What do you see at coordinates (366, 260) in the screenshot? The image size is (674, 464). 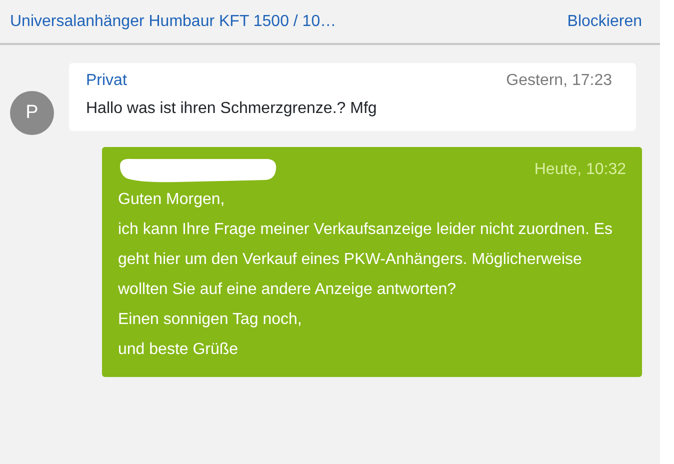 I see `message-text: ich kann Ihre Frage meiner Verkaufsanzeige leider nicht zuordnen. Es geht hier um den Verkauf eines PKW-Anhängers. Möglicherweise wollten Sie auf eine andere Anzeige antworten?` at bounding box center [366, 260].